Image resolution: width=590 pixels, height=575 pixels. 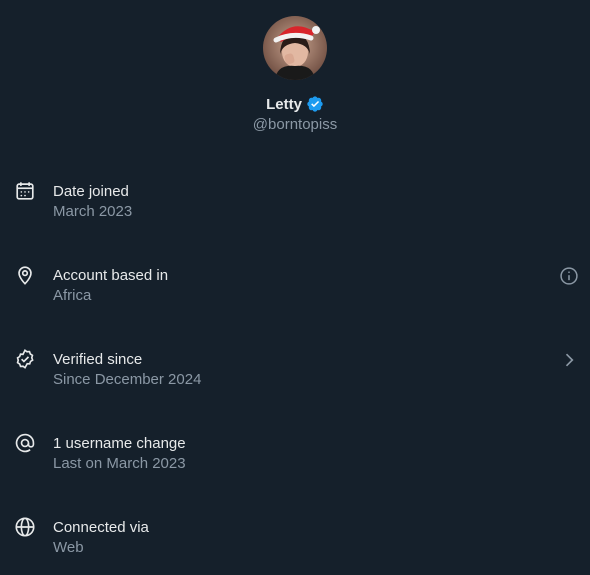 I want to click on row-title: Account based in, so click(x=111, y=275).